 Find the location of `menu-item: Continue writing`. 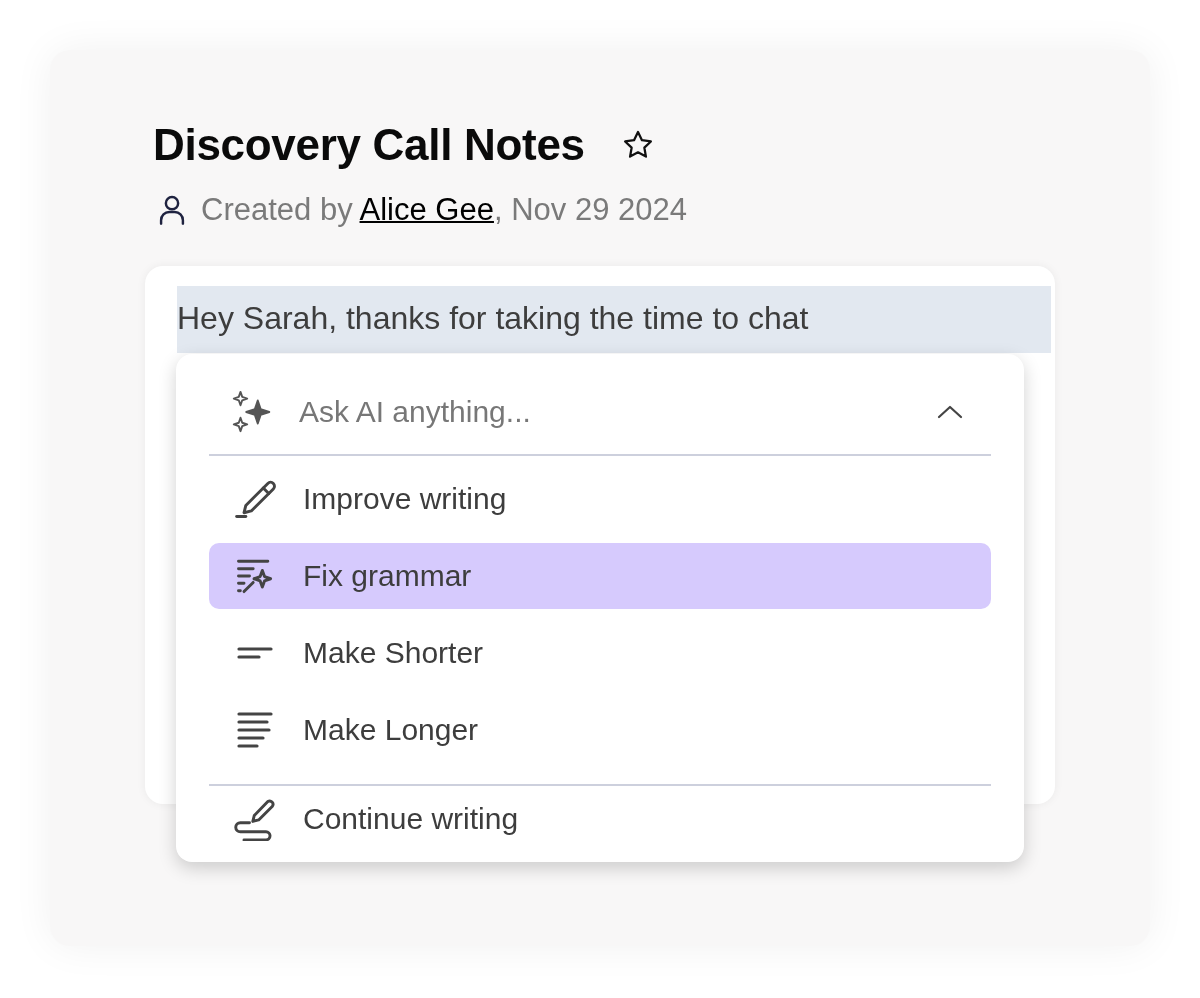

menu-item: Continue writing is located at coordinates (600, 819).